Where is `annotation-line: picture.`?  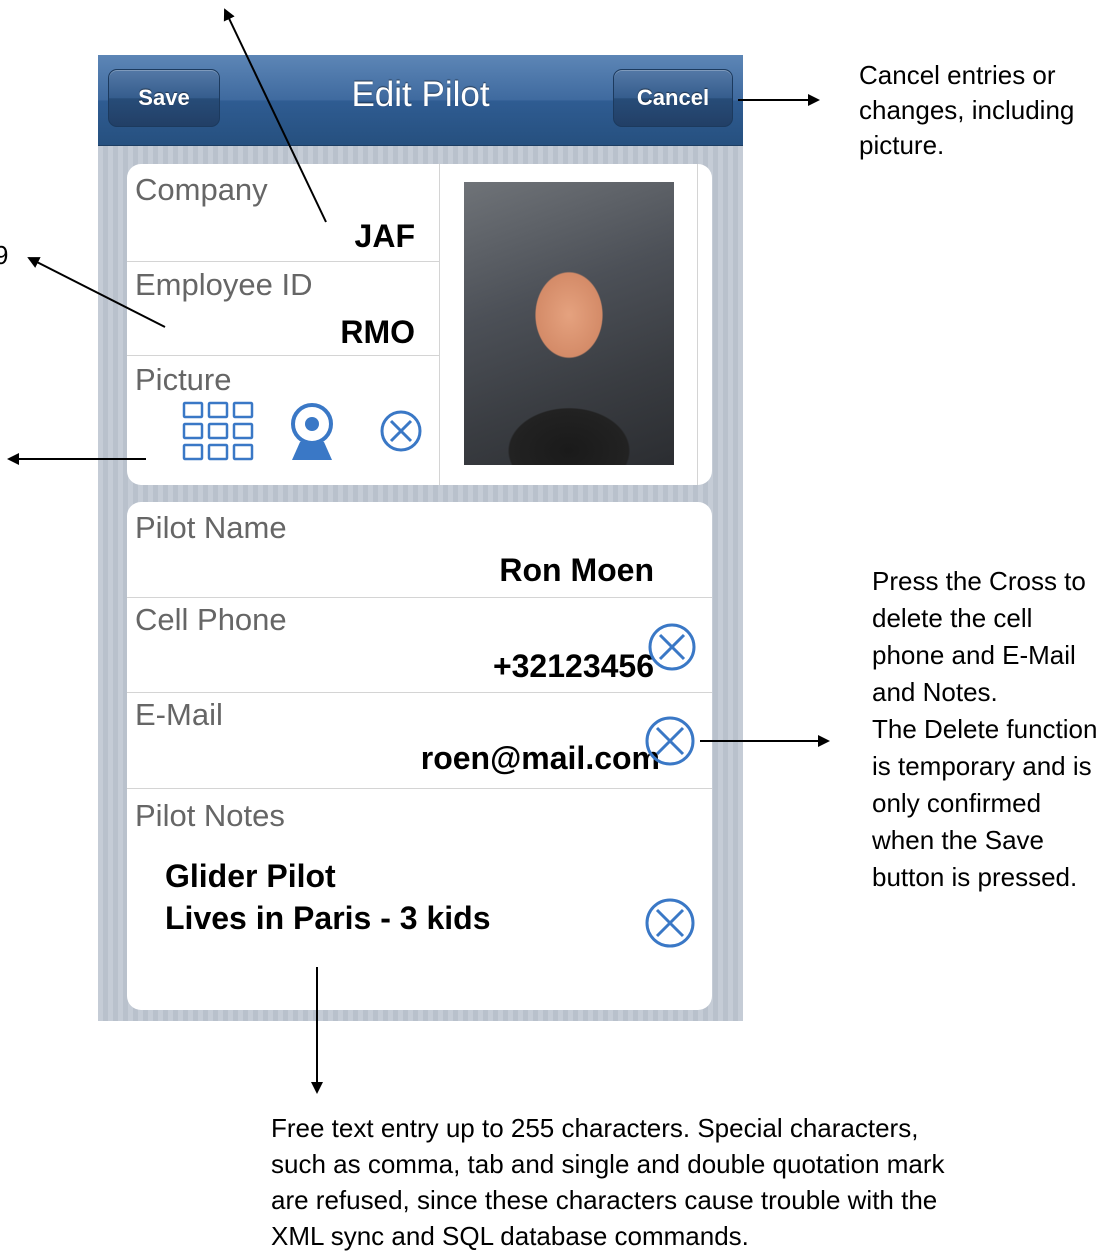 annotation-line: picture. is located at coordinates (902, 145).